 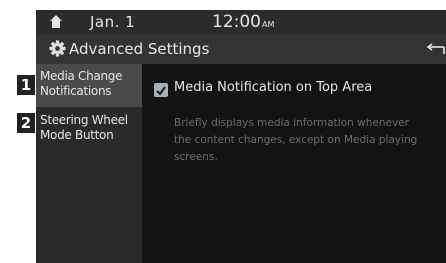 What do you see at coordinates (113, 22) in the screenshot?
I see `date-display: Jan. 1` at bounding box center [113, 22].